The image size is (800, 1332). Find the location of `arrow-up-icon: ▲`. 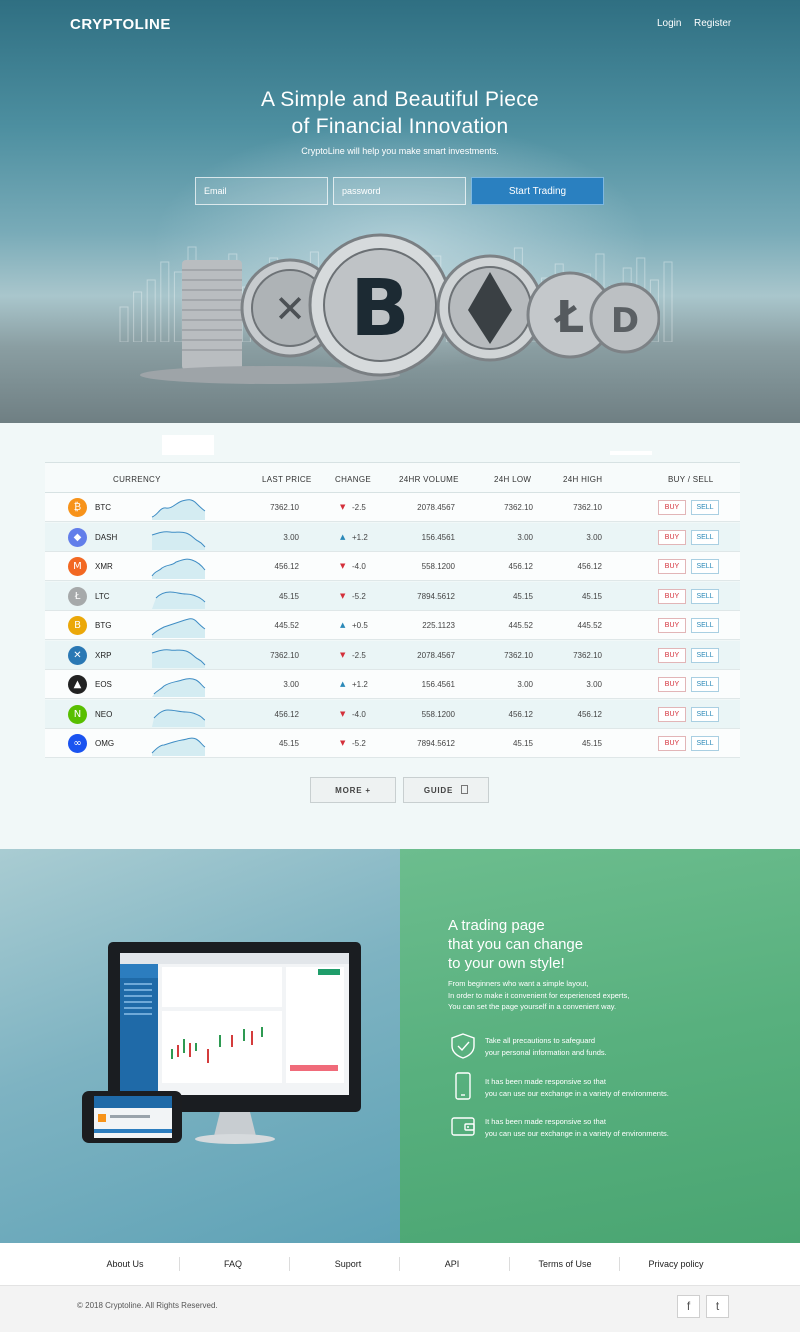

arrow-up-icon: ▲ is located at coordinates (343, 536).